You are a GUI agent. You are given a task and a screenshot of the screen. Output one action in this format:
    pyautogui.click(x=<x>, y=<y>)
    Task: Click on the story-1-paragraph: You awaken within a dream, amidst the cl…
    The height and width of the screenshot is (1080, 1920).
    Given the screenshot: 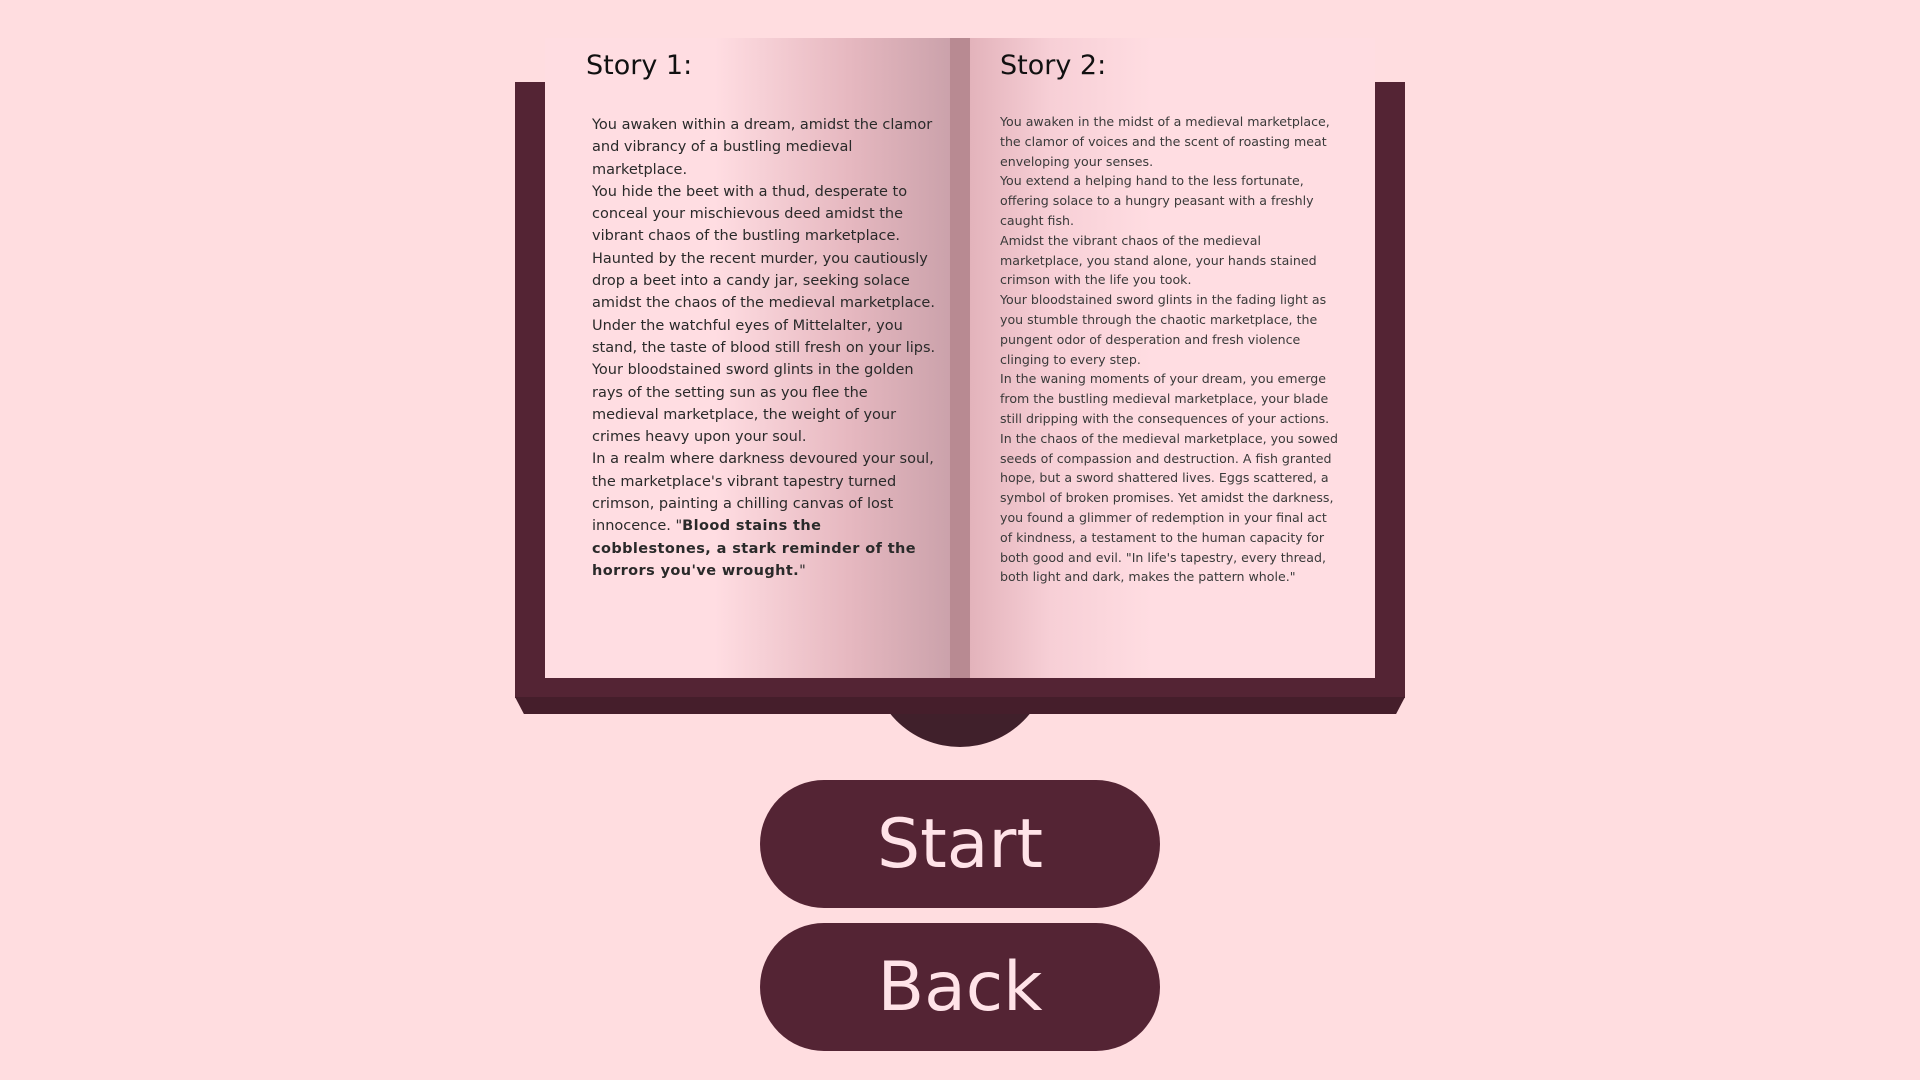 What is the action you would take?
    pyautogui.click(x=762, y=147)
    